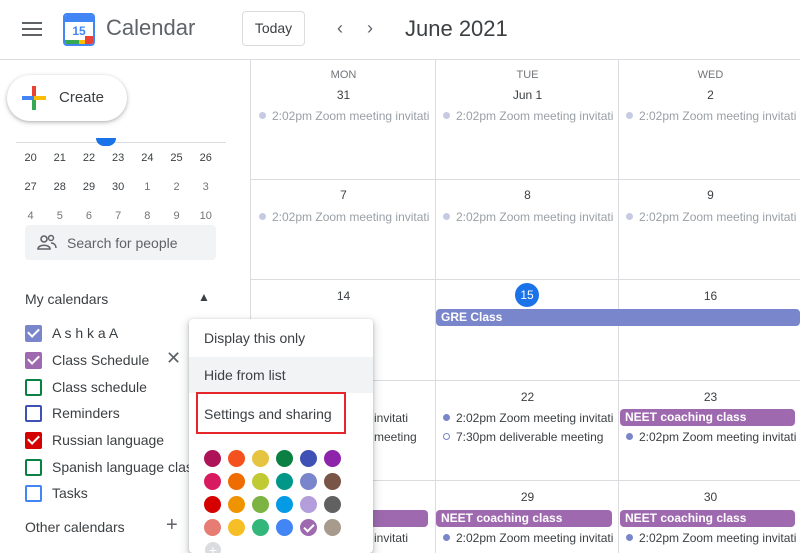  I want to click on search-people-field: Search for people, so click(120, 242).